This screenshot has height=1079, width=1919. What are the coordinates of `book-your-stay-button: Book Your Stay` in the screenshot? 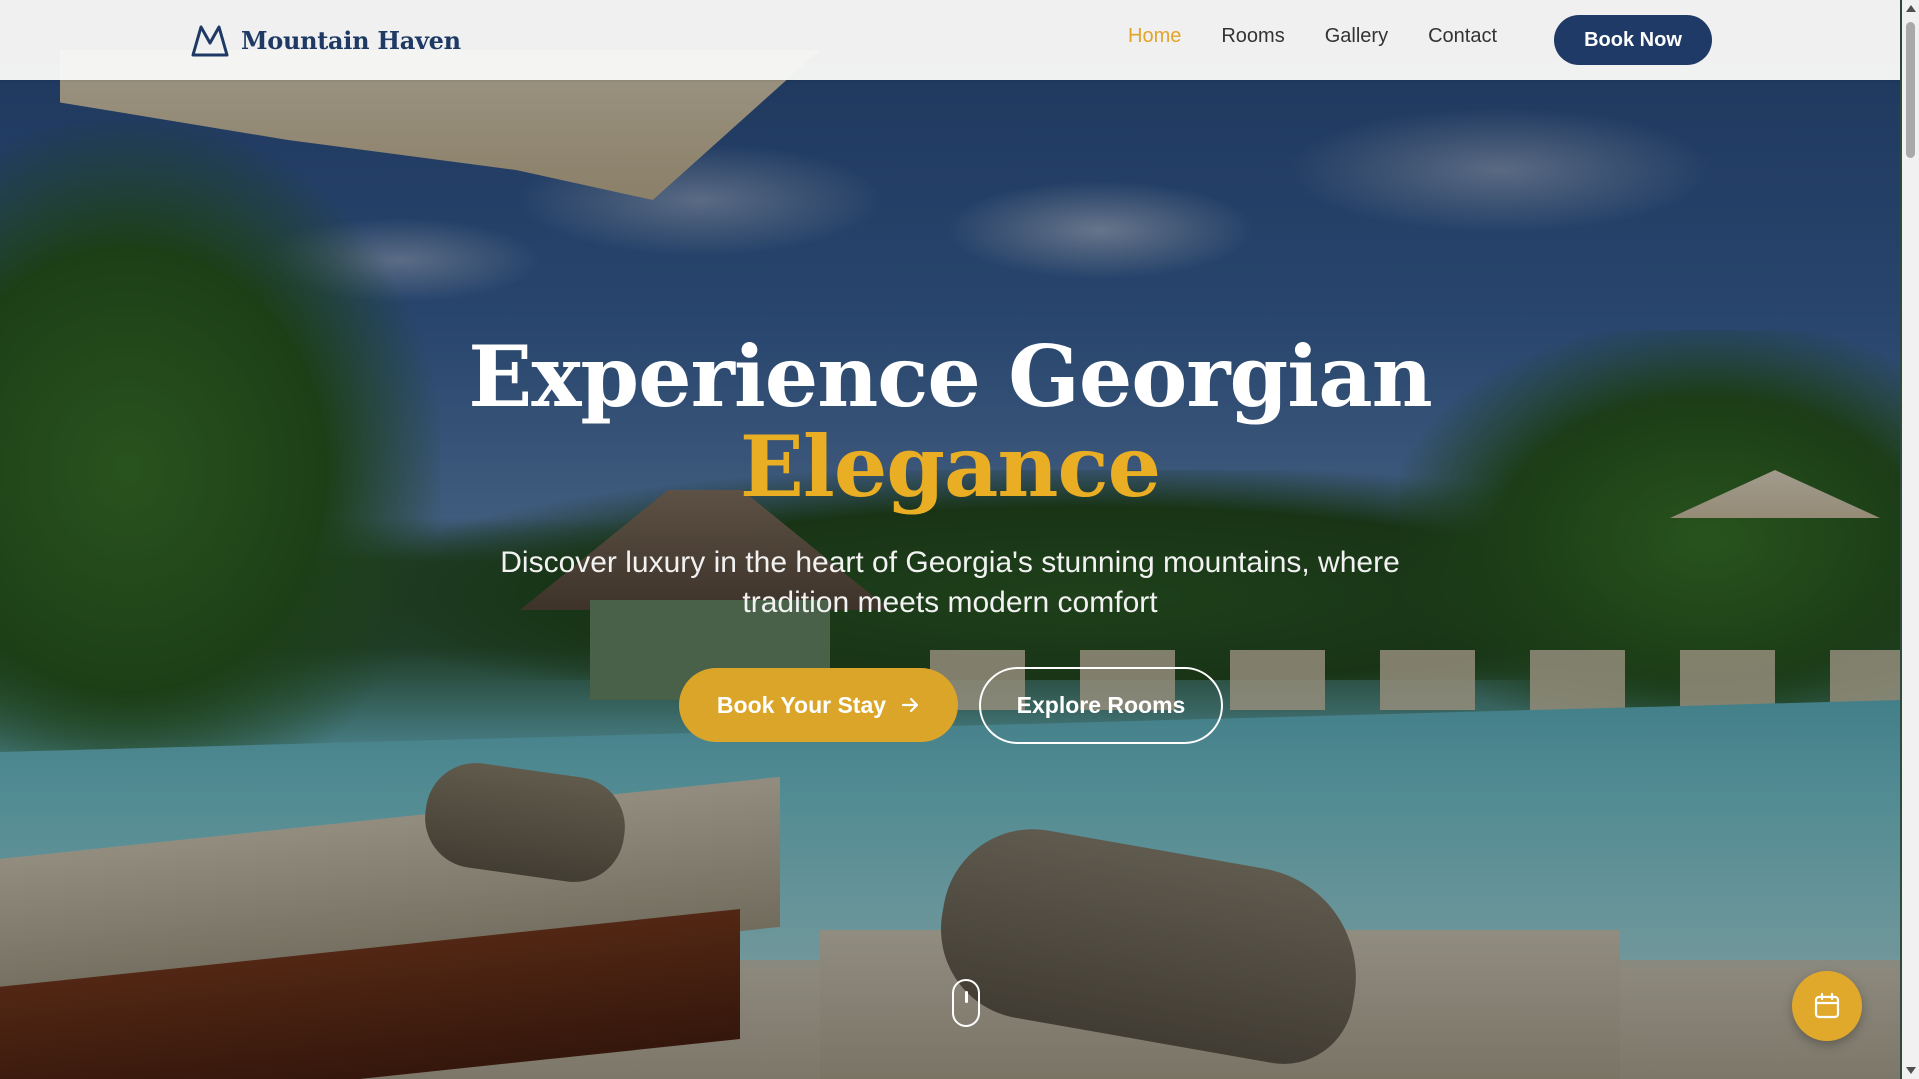 It's located at (818, 705).